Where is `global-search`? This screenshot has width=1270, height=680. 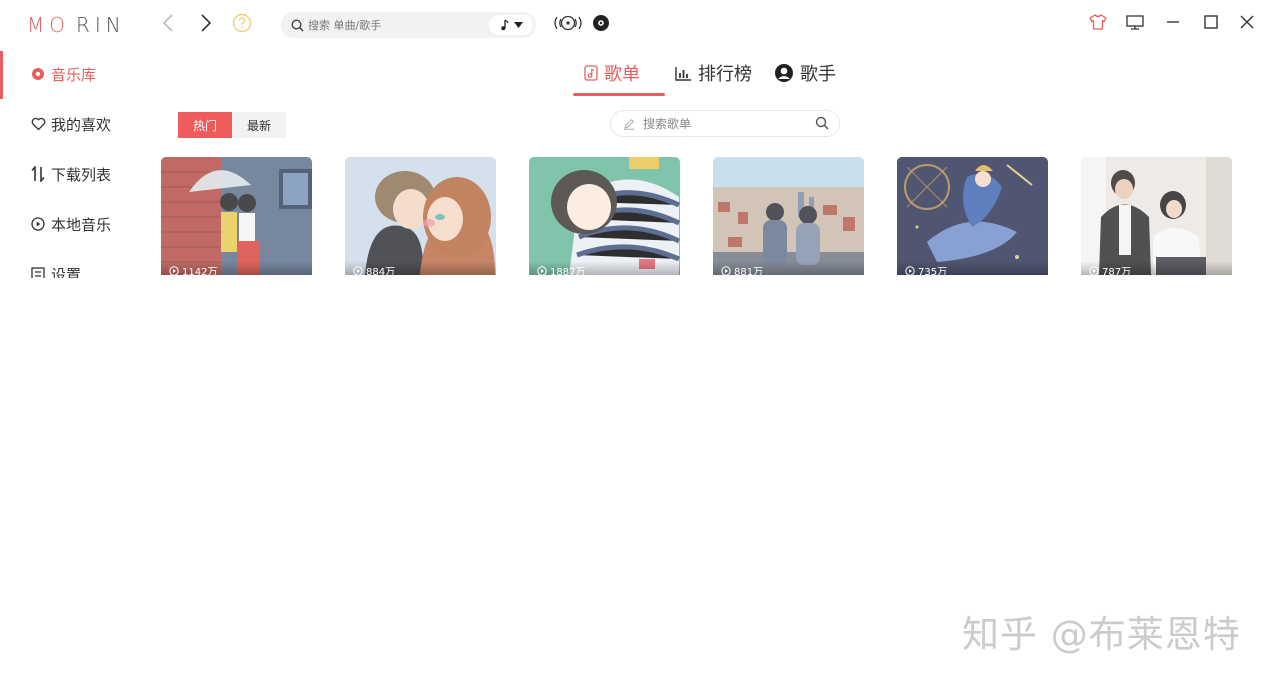 global-search is located at coordinates (408, 25).